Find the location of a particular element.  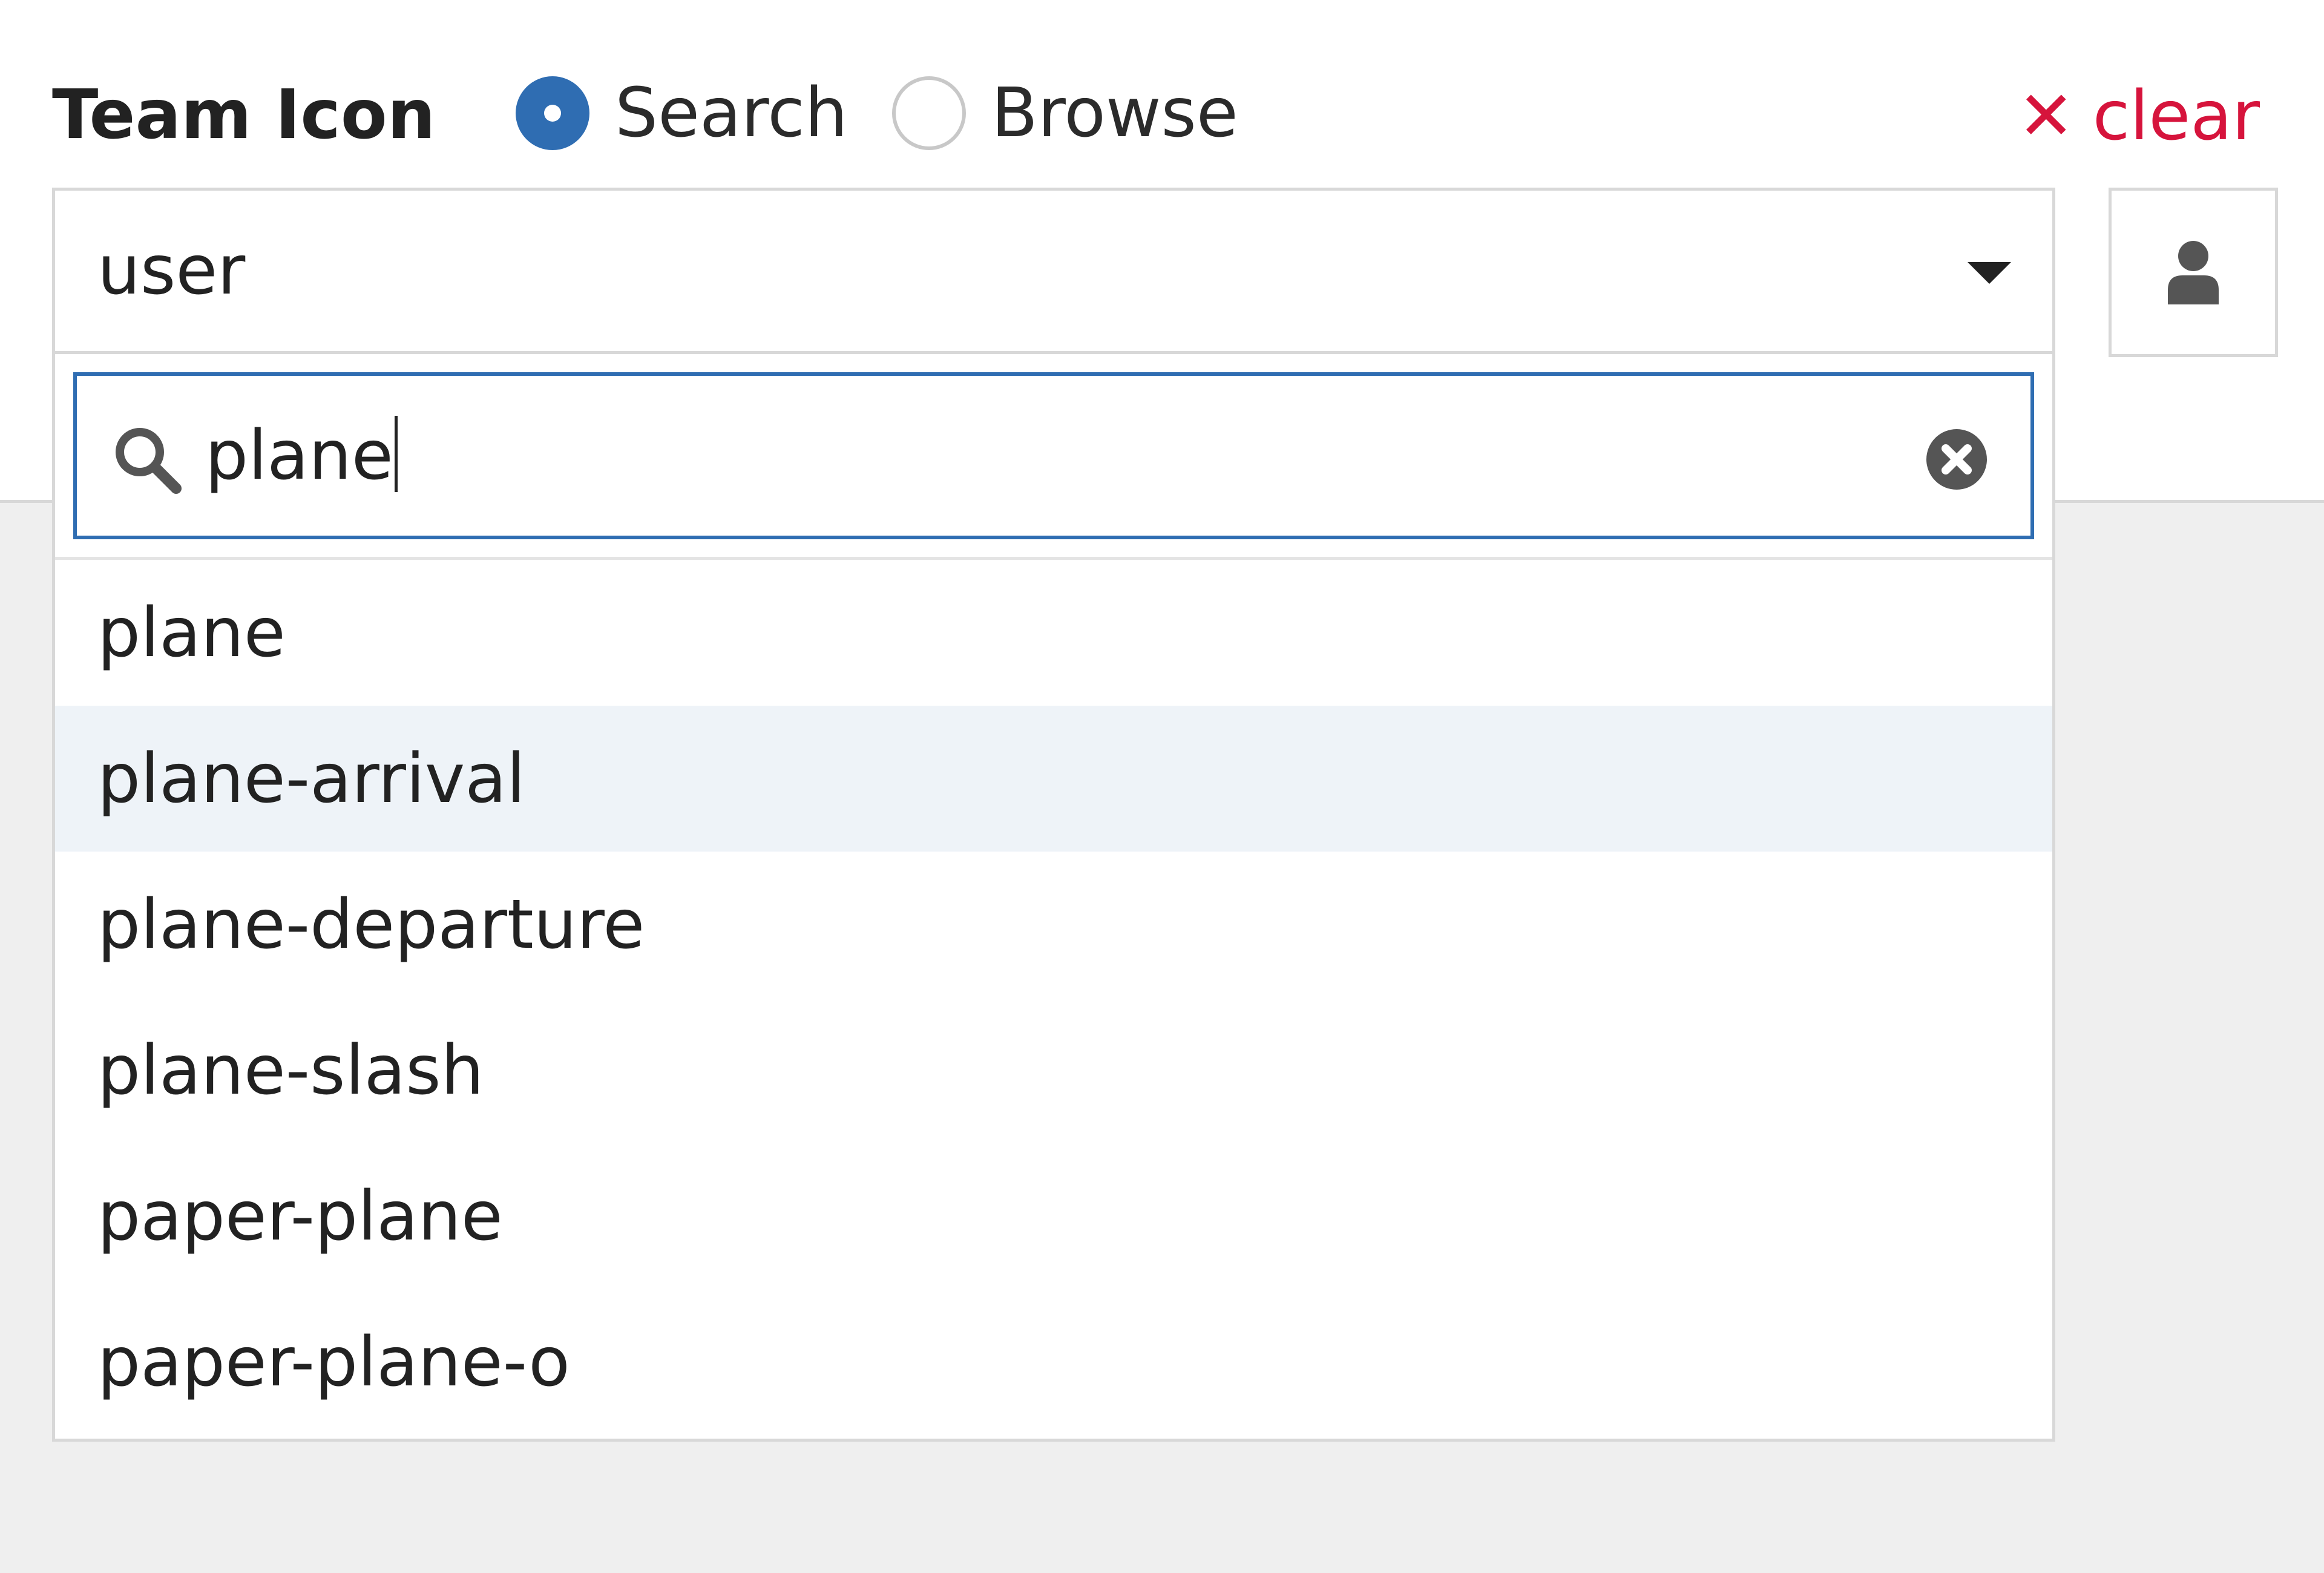

option-item: paper-plane-o is located at coordinates (1053, 1362).